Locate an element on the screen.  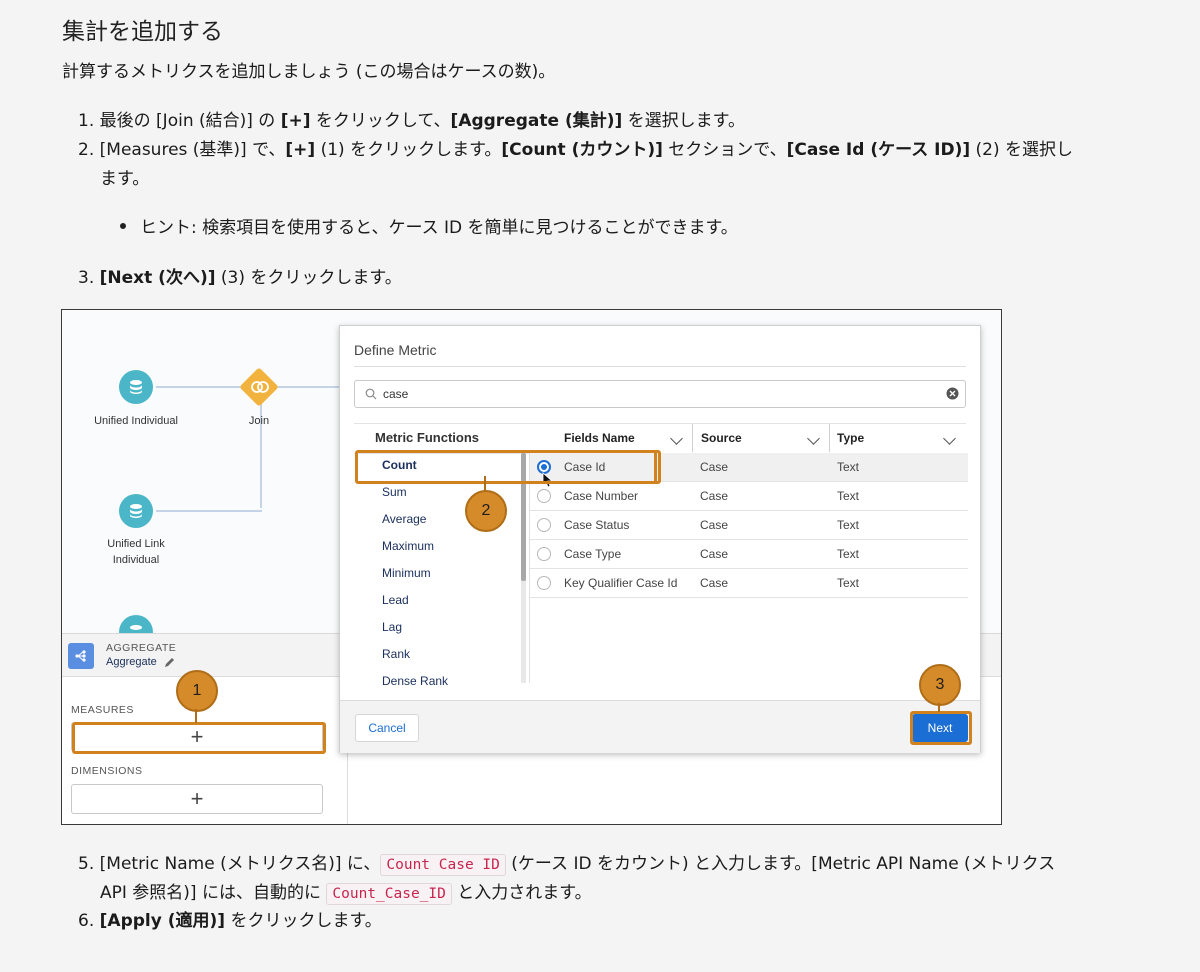
step-6: 6. [Apply (適用)] をクリックします。 is located at coordinates (230, 918).